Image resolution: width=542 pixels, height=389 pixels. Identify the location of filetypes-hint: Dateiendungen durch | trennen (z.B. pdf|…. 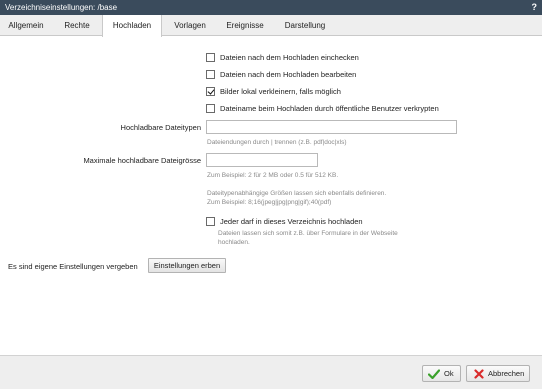
(277, 142).